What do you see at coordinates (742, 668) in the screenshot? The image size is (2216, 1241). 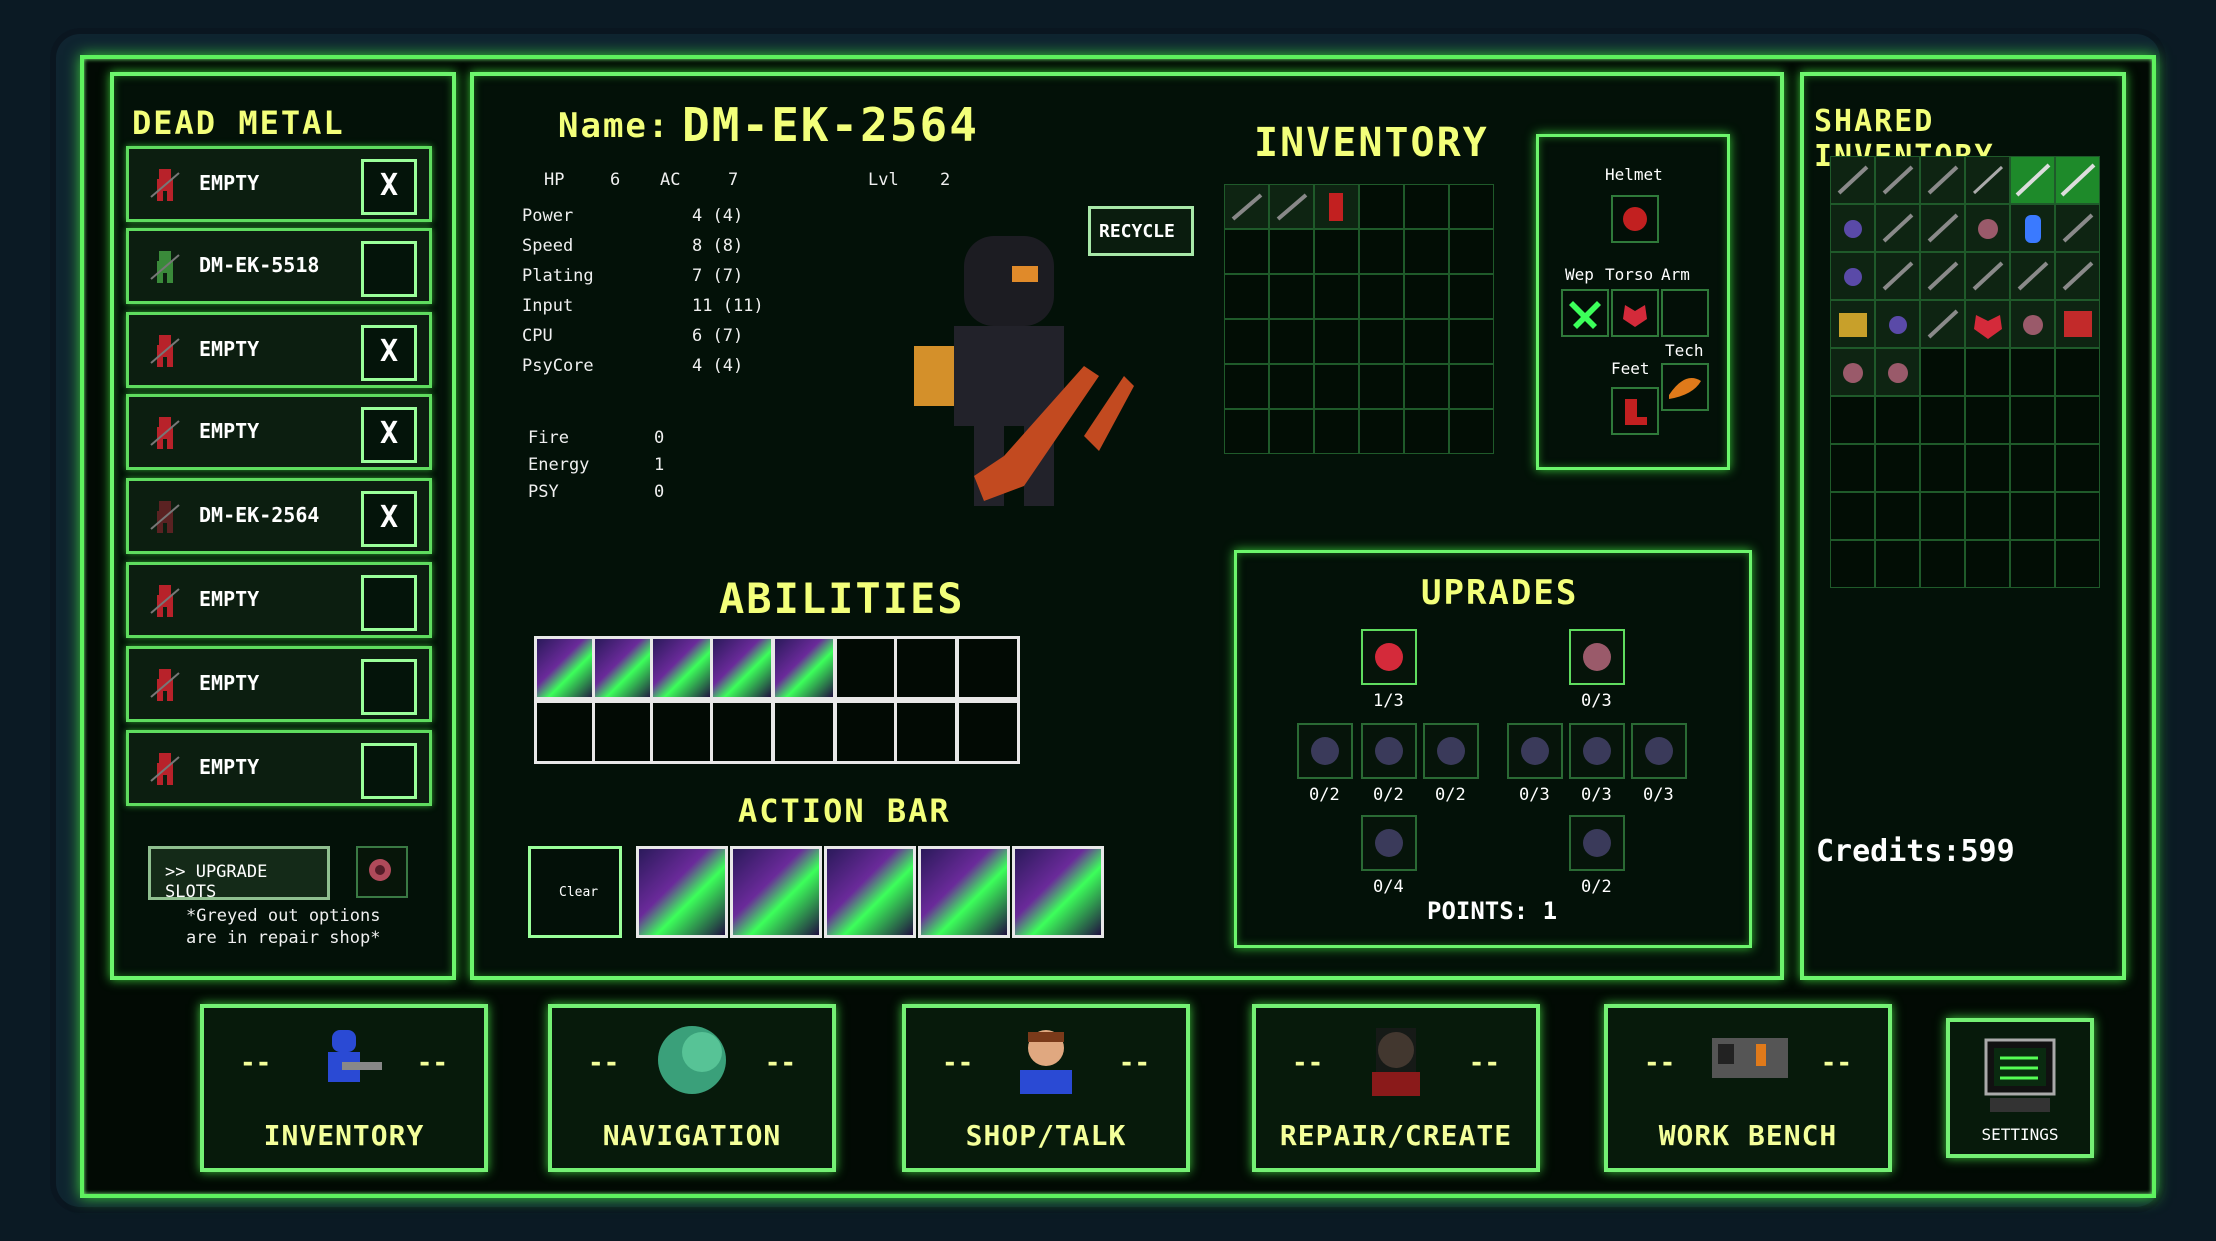 I see `soldier-ability-icon` at bounding box center [742, 668].